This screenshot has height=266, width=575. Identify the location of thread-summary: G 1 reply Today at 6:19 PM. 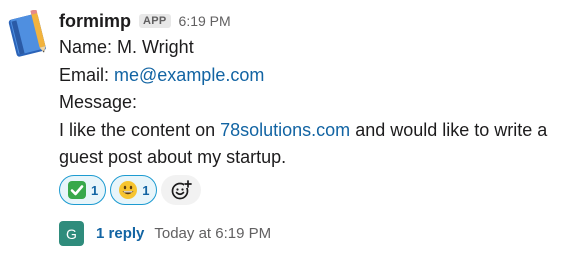
(165, 233).